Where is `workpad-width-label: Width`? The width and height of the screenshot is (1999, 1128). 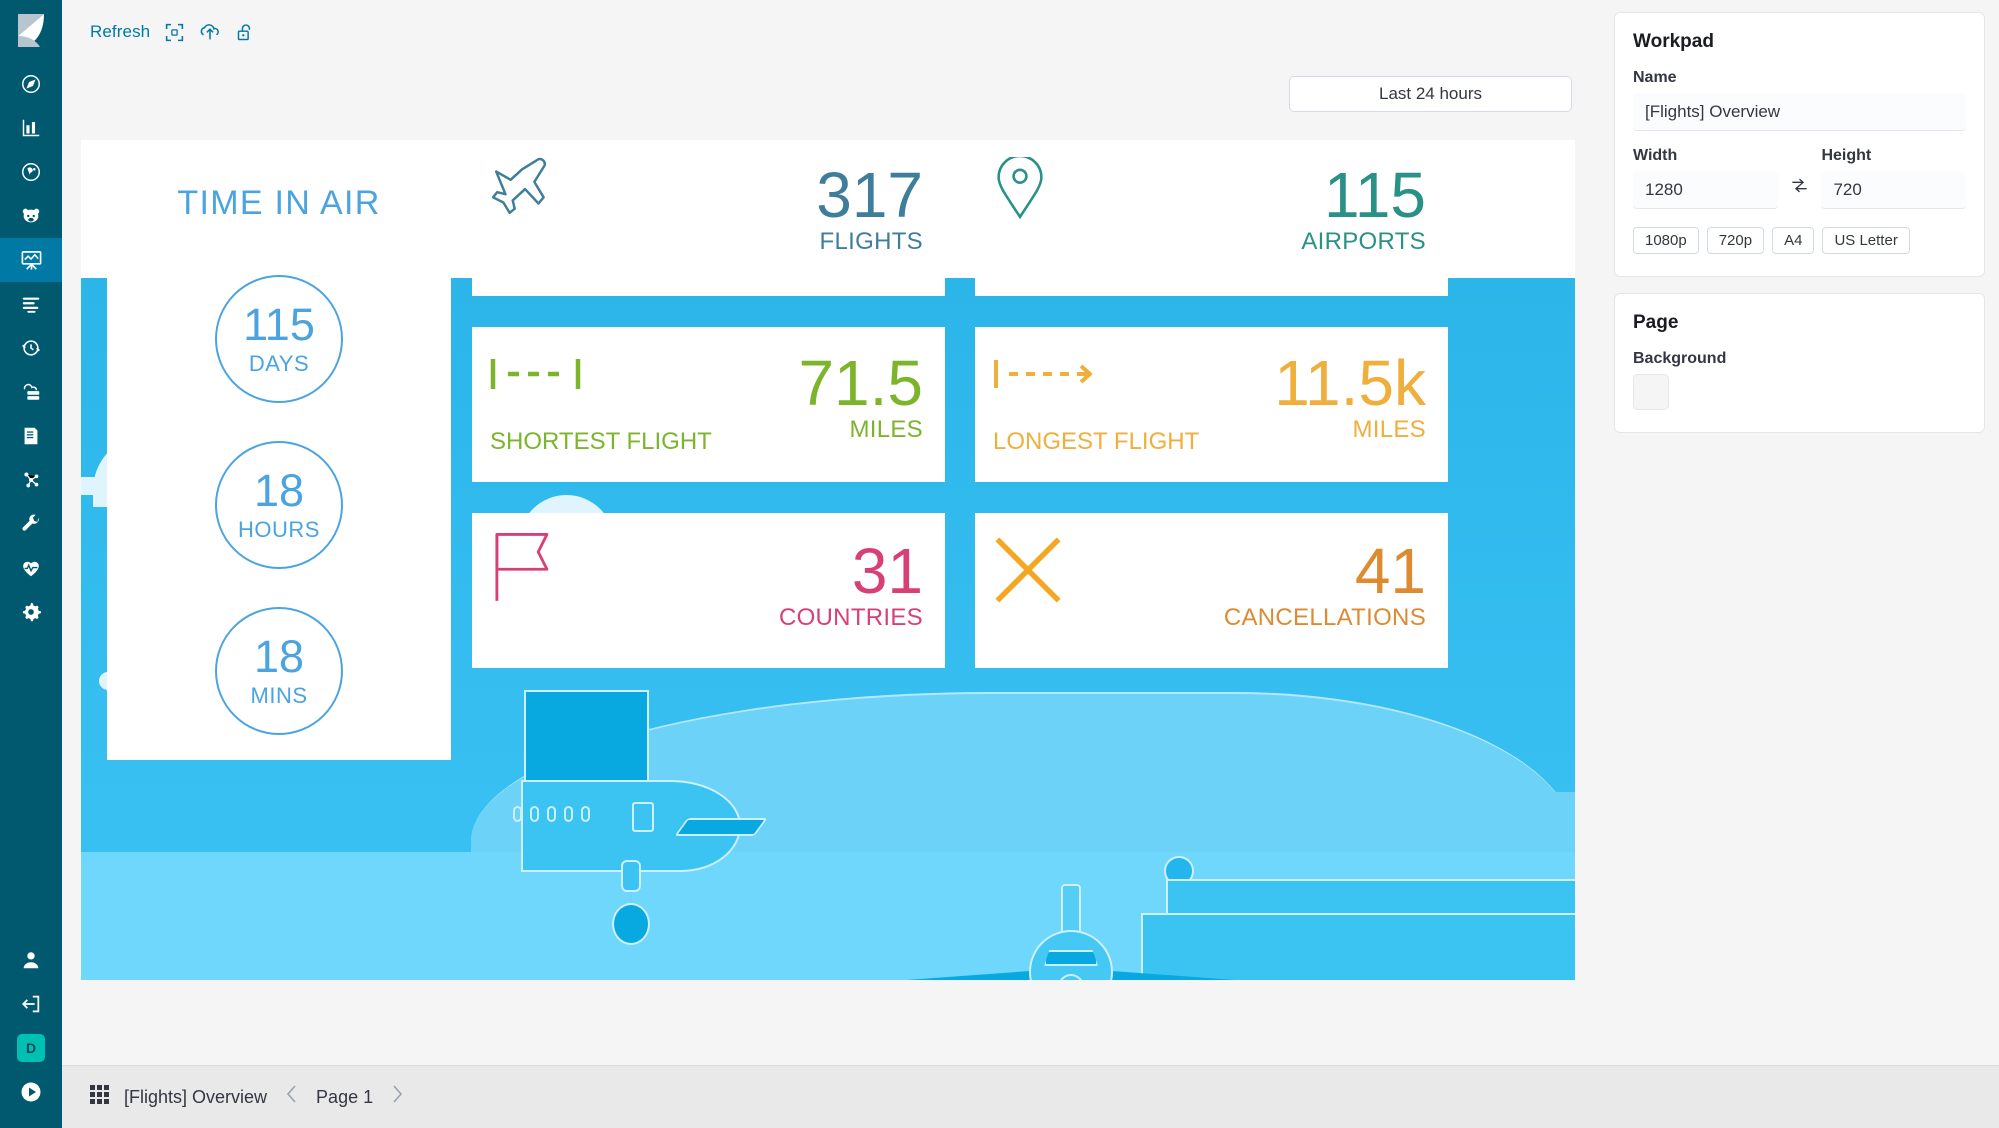
workpad-width-label: Width is located at coordinates (1655, 155).